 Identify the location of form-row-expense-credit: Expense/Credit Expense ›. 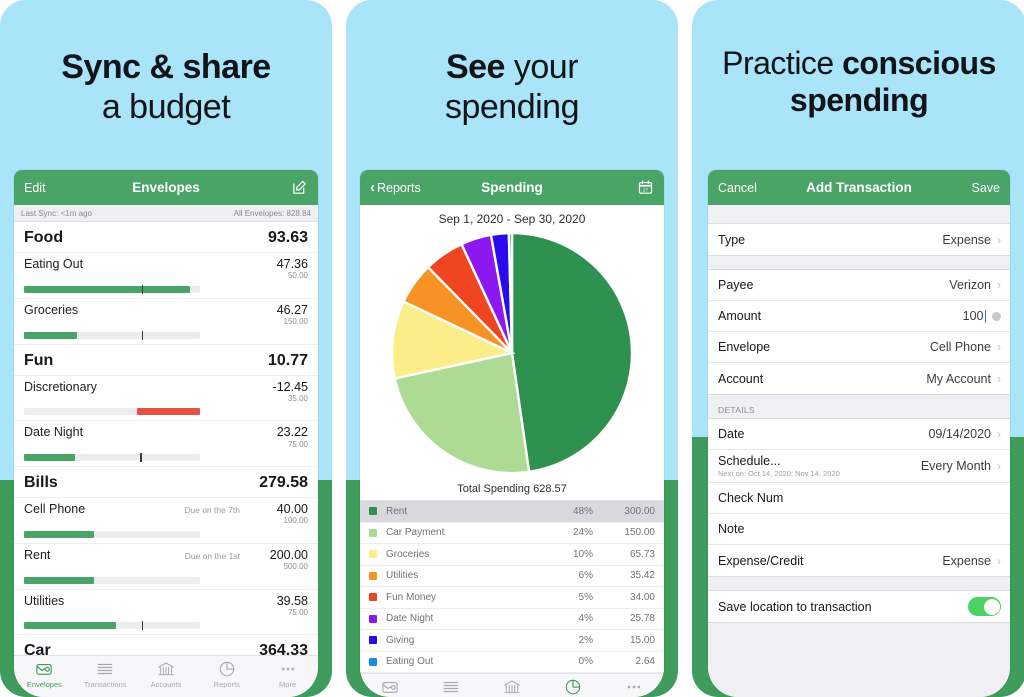
(859, 560).